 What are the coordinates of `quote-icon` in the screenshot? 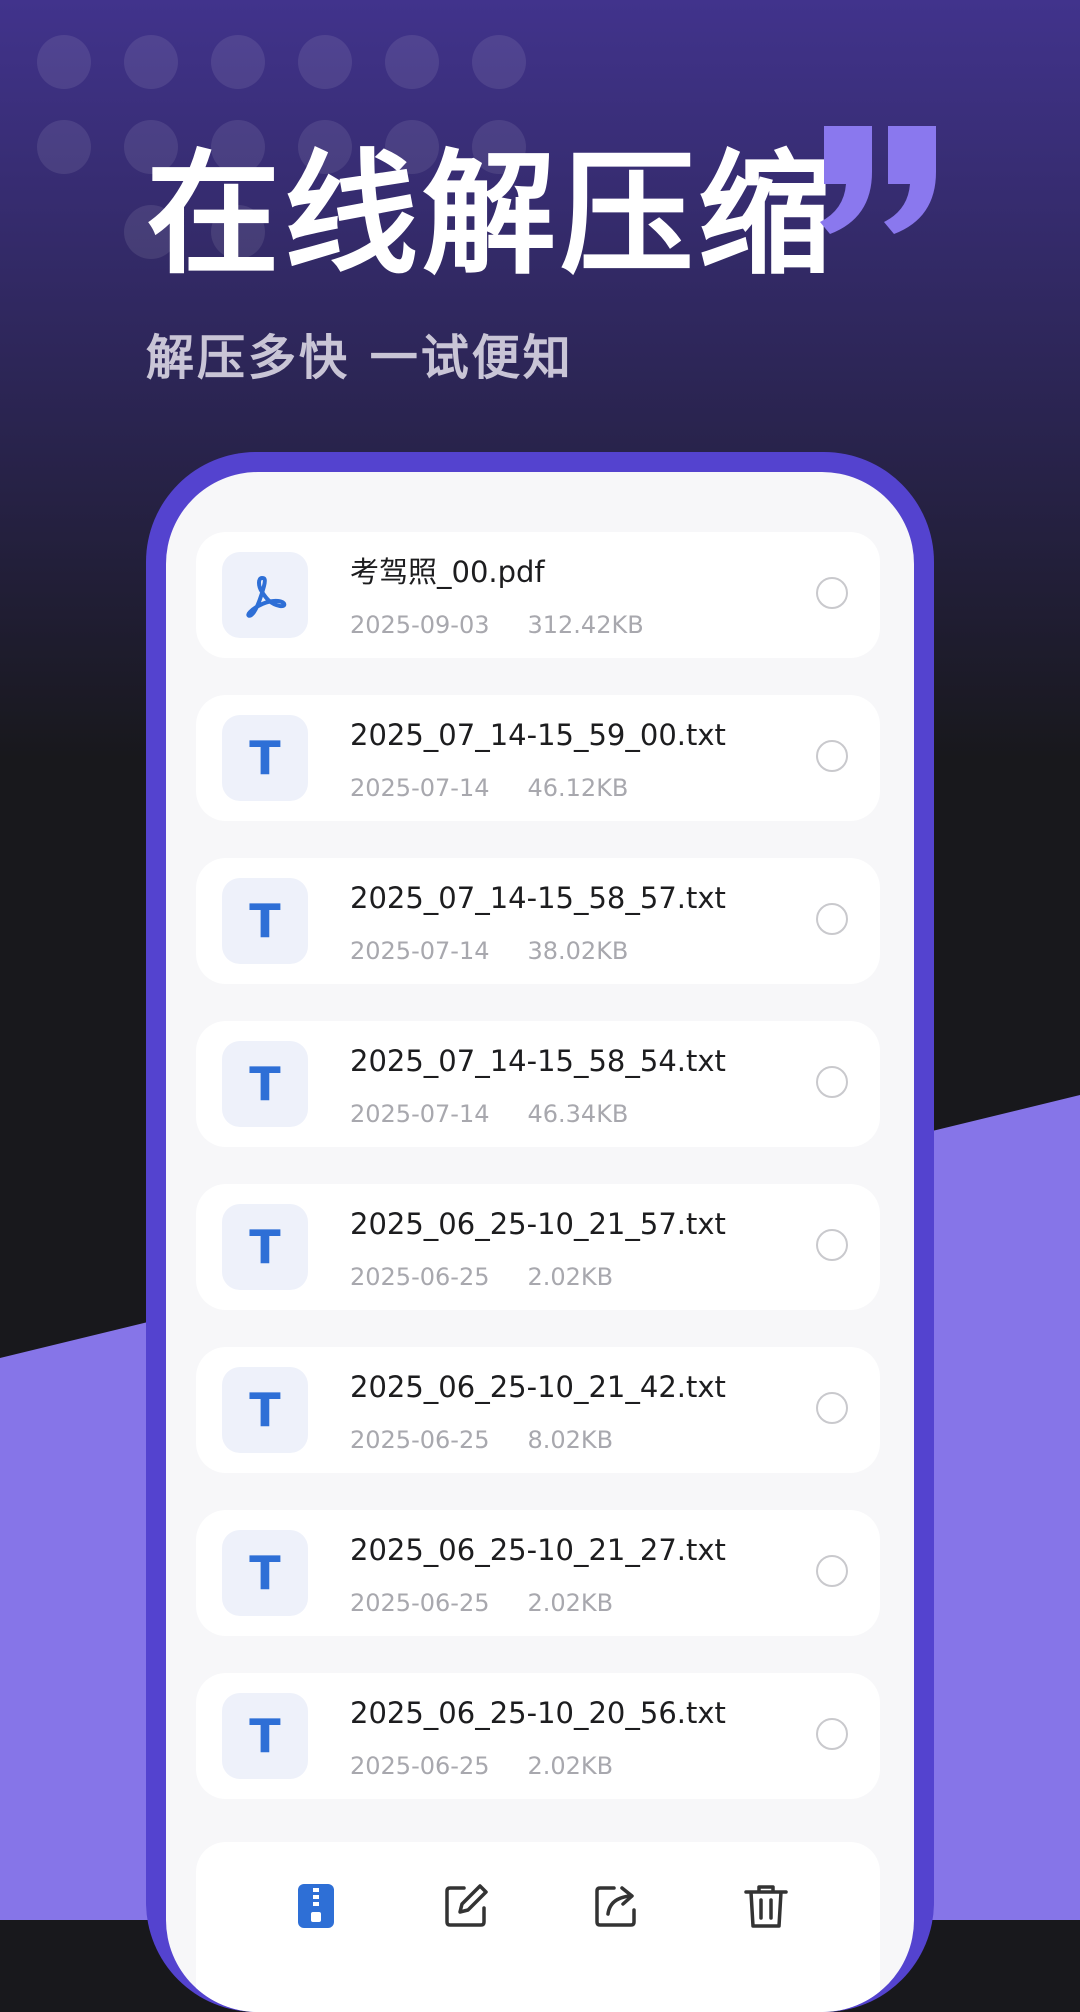 It's located at (878, 180).